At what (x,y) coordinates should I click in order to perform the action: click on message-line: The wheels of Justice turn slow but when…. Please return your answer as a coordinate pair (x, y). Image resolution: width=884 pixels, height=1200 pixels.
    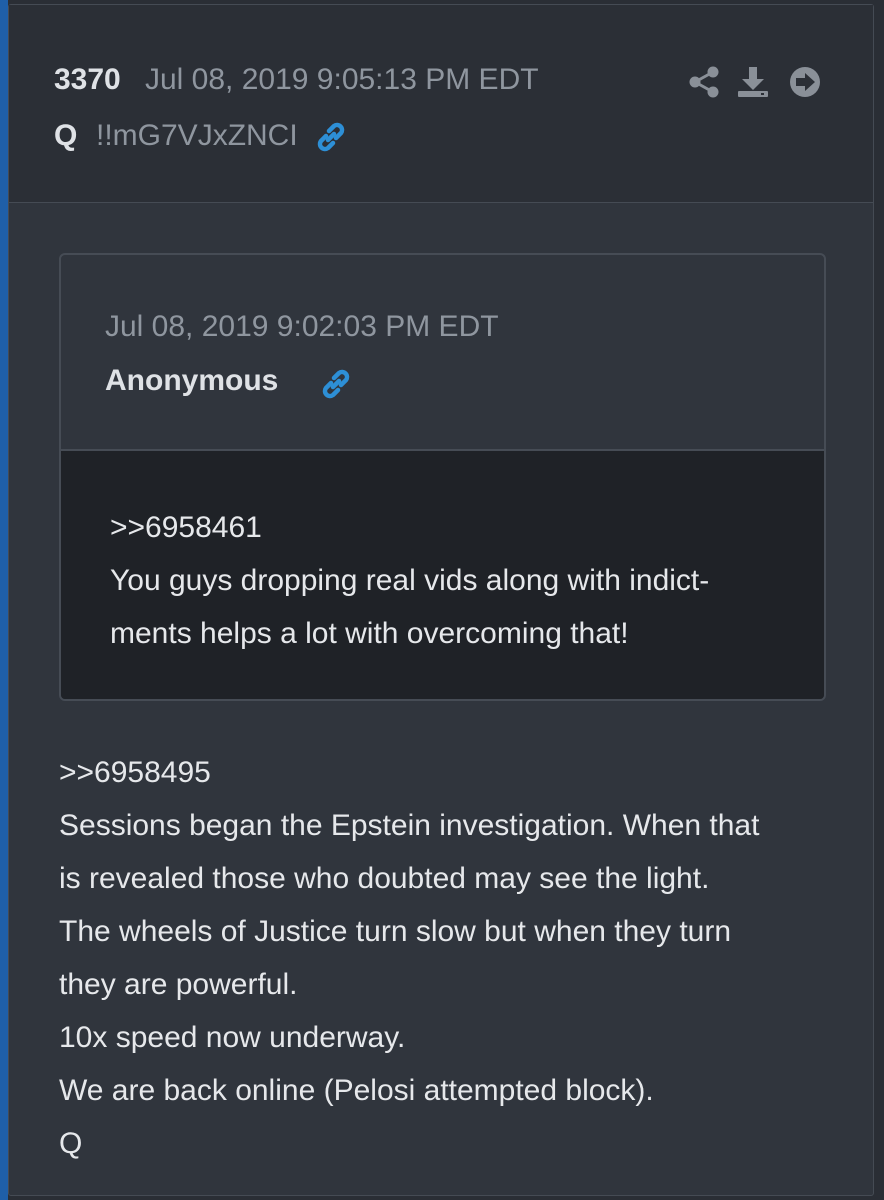
    Looking at the image, I should click on (395, 931).